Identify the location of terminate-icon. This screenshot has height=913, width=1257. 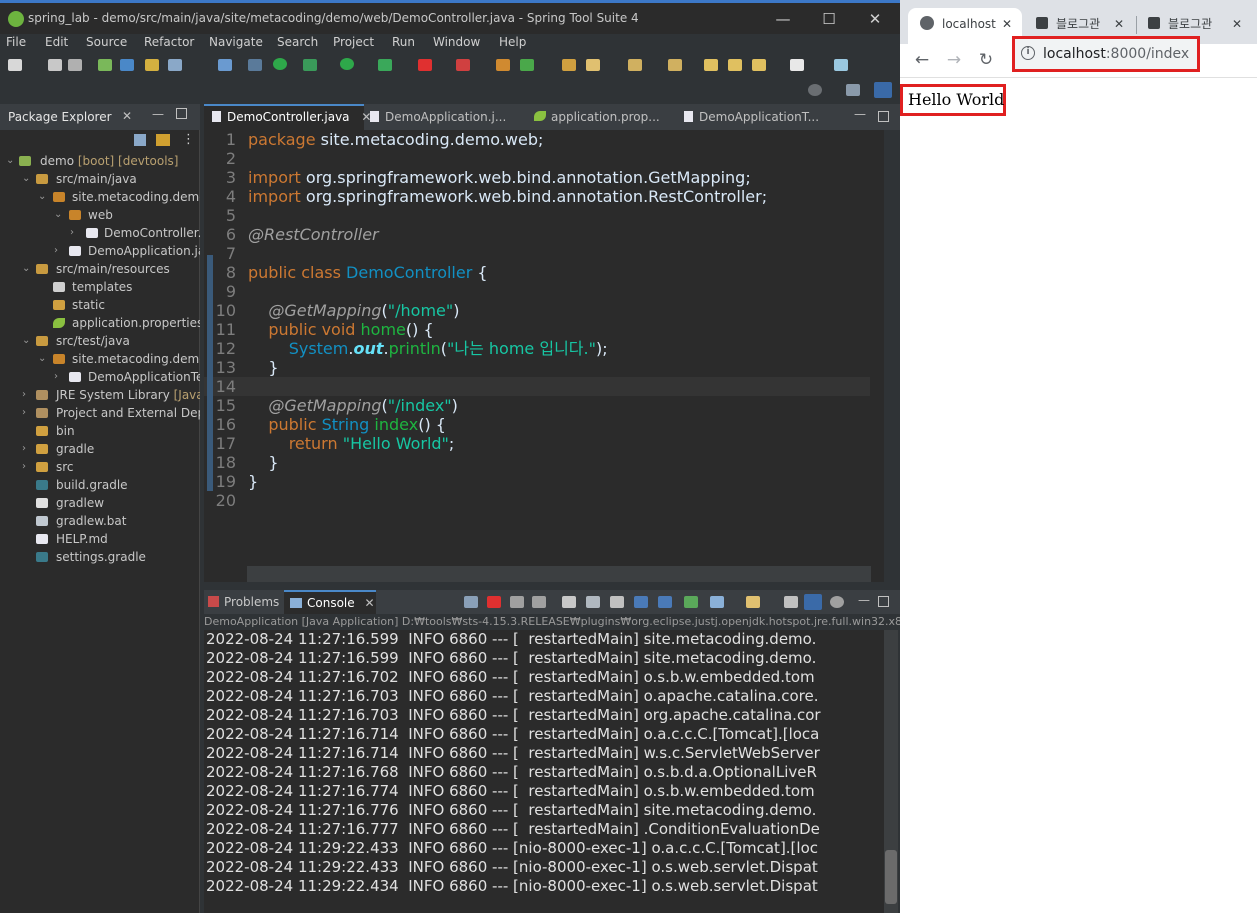
(494, 602).